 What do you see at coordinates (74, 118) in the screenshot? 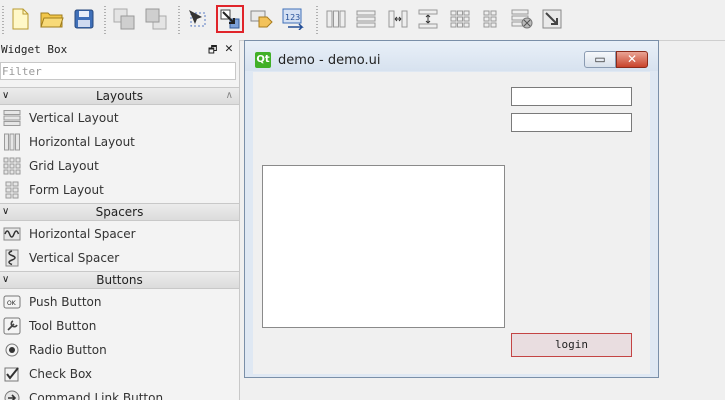
I see `widget-label: Vertical Layout` at bounding box center [74, 118].